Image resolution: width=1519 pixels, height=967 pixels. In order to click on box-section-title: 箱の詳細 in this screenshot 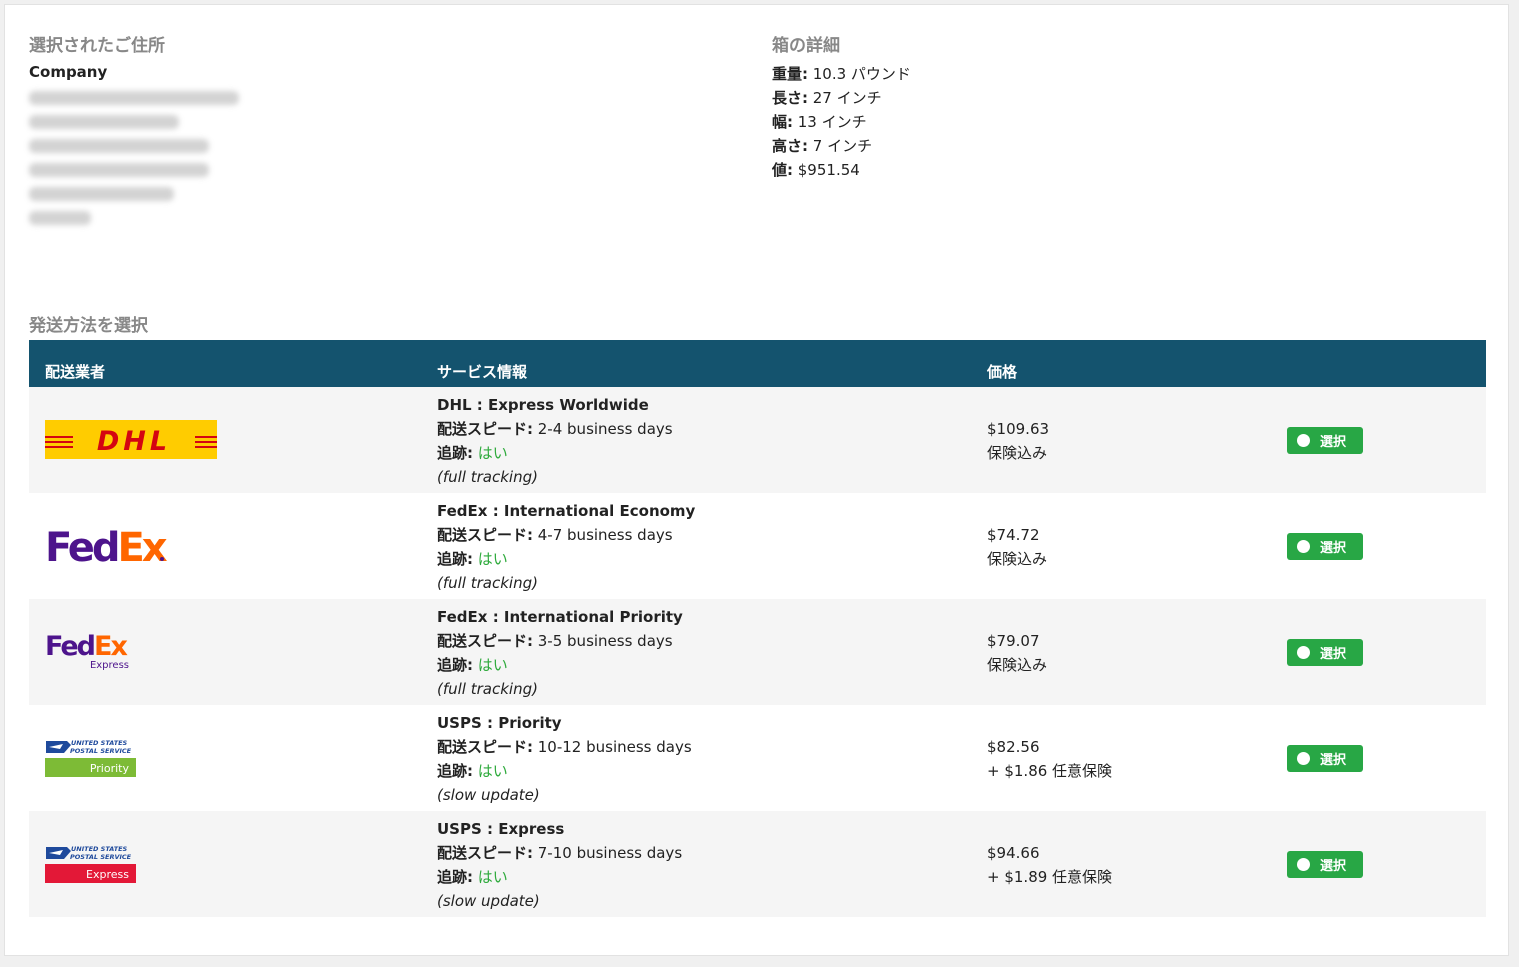, I will do `click(806, 46)`.